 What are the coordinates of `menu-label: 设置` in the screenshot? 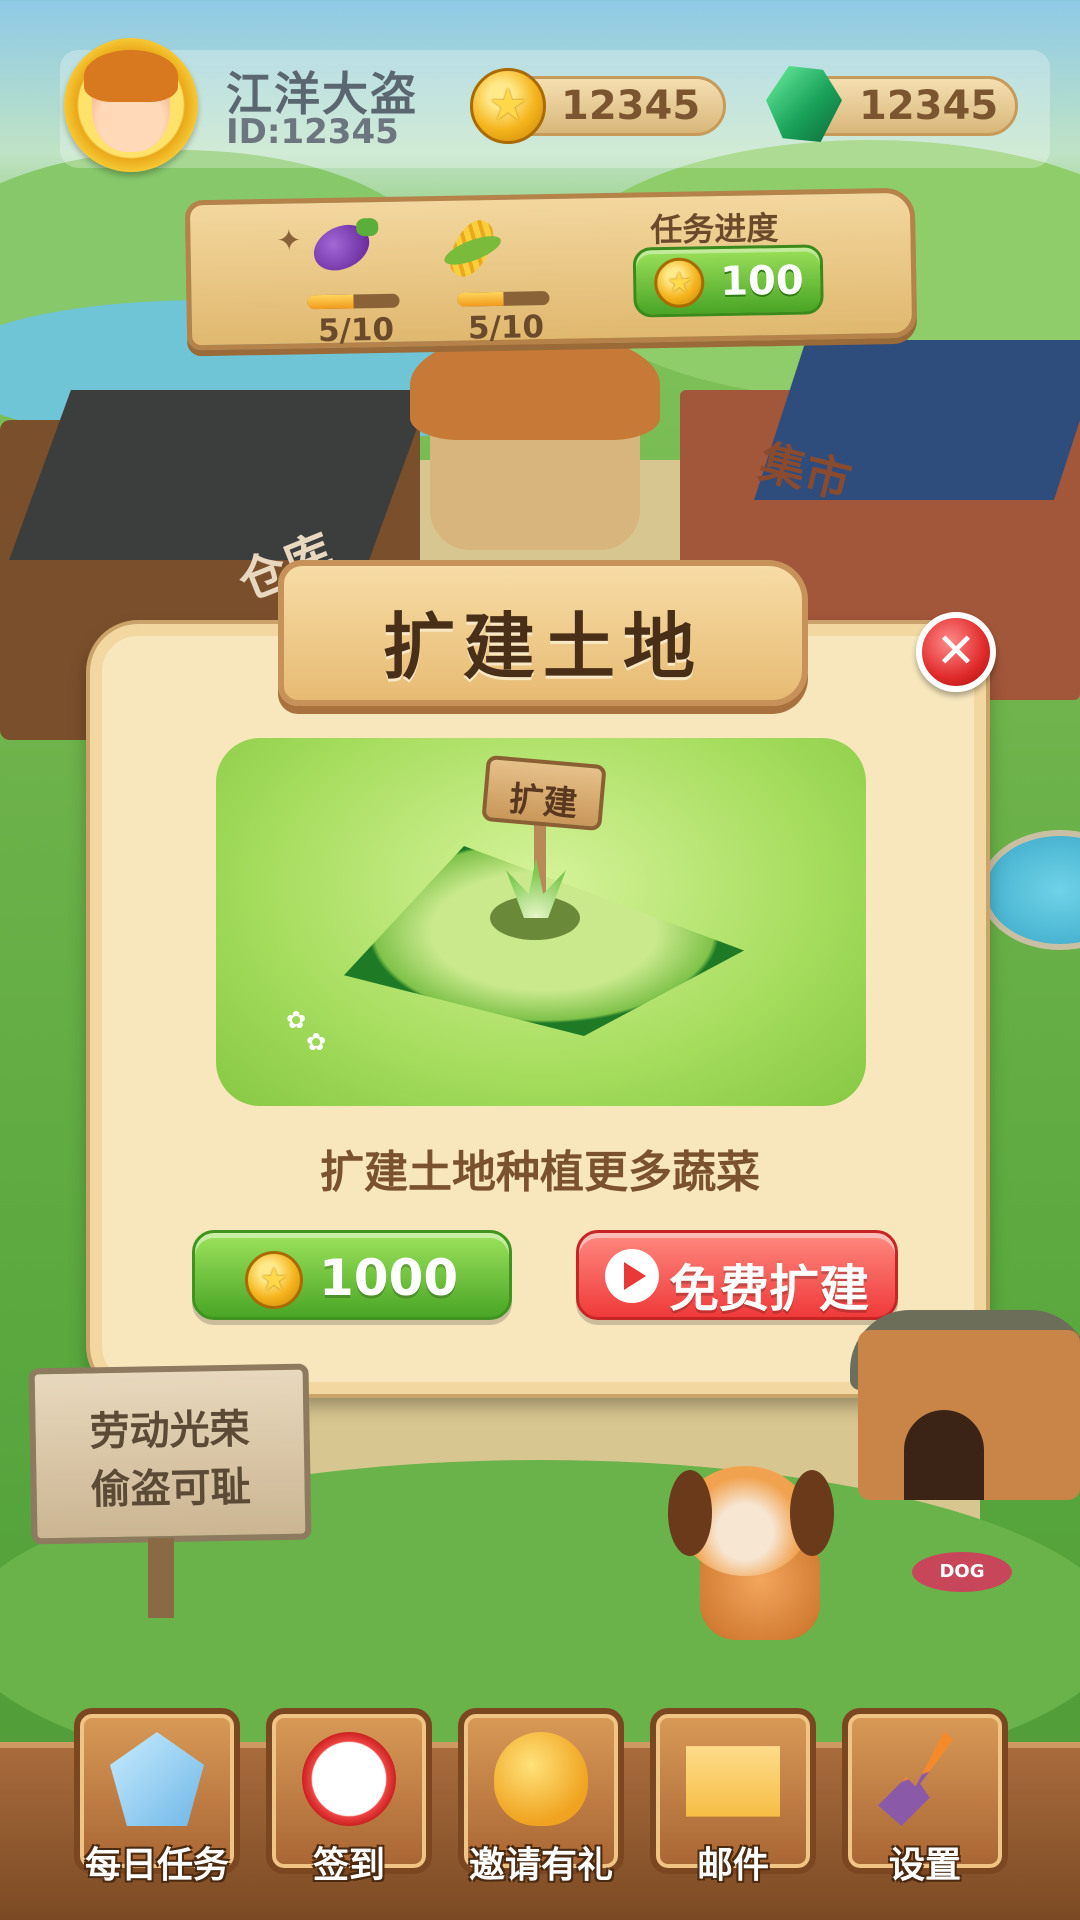 It's located at (924, 1865).